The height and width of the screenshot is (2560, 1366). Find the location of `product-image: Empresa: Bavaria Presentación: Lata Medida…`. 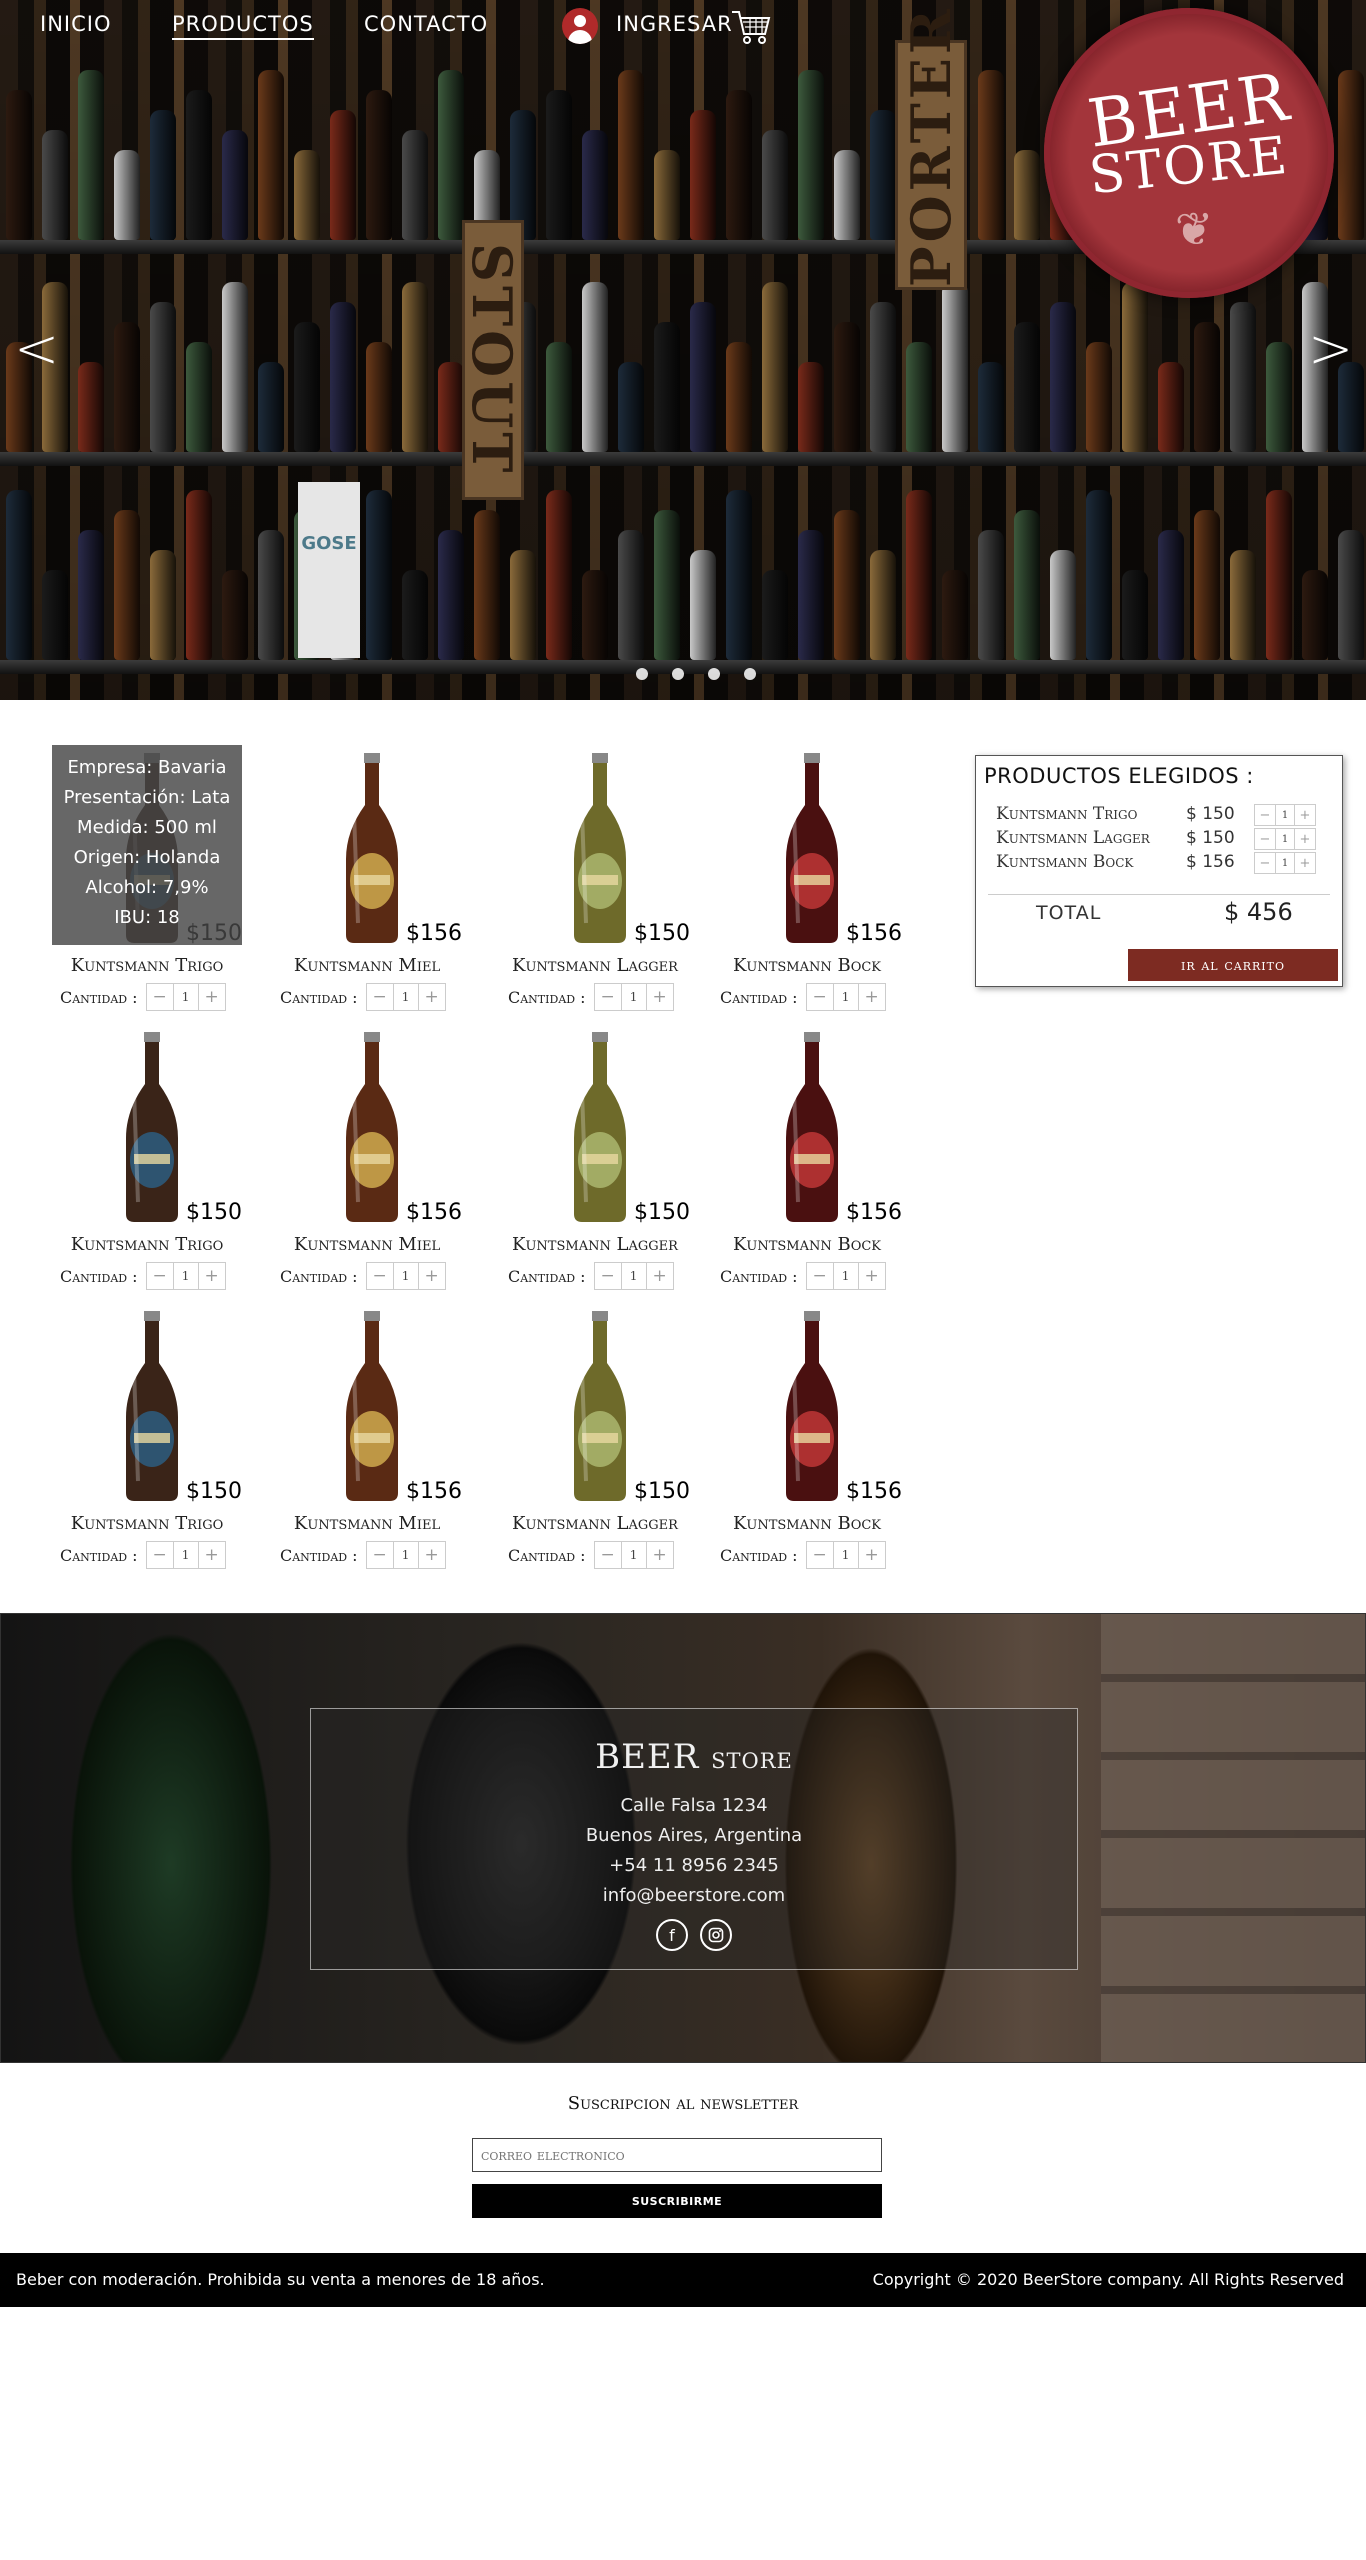

product-image: Empresa: Bavaria Presentación: Lata Medida… is located at coordinates (147, 845).